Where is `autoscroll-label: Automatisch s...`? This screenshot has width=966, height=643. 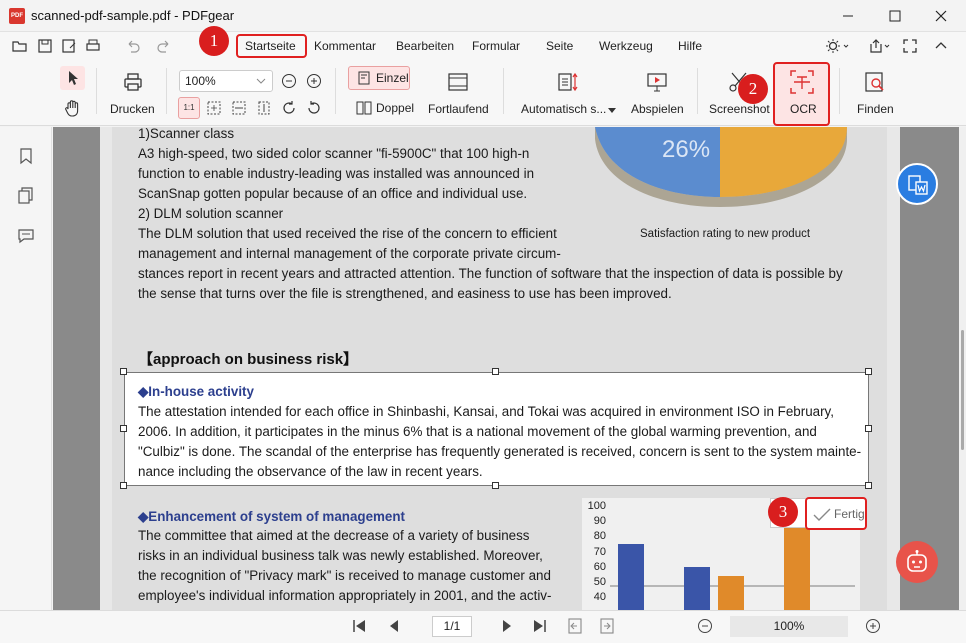
autoscroll-label: Automatisch s... is located at coordinates (564, 109).